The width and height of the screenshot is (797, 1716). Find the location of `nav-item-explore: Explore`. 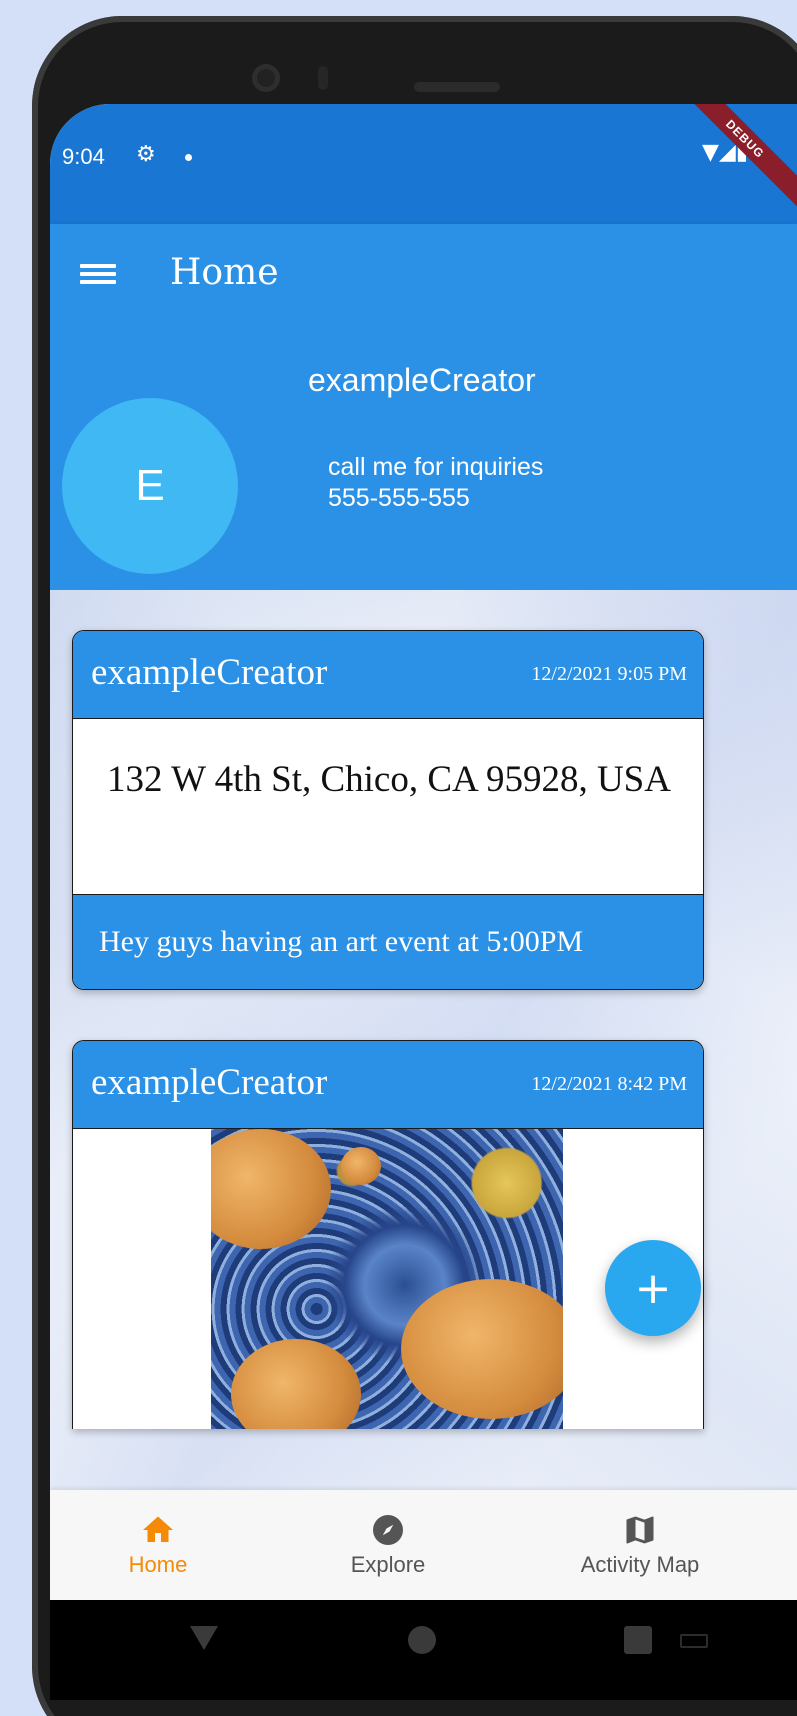

nav-item-explore: Explore is located at coordinates (388, 1545).